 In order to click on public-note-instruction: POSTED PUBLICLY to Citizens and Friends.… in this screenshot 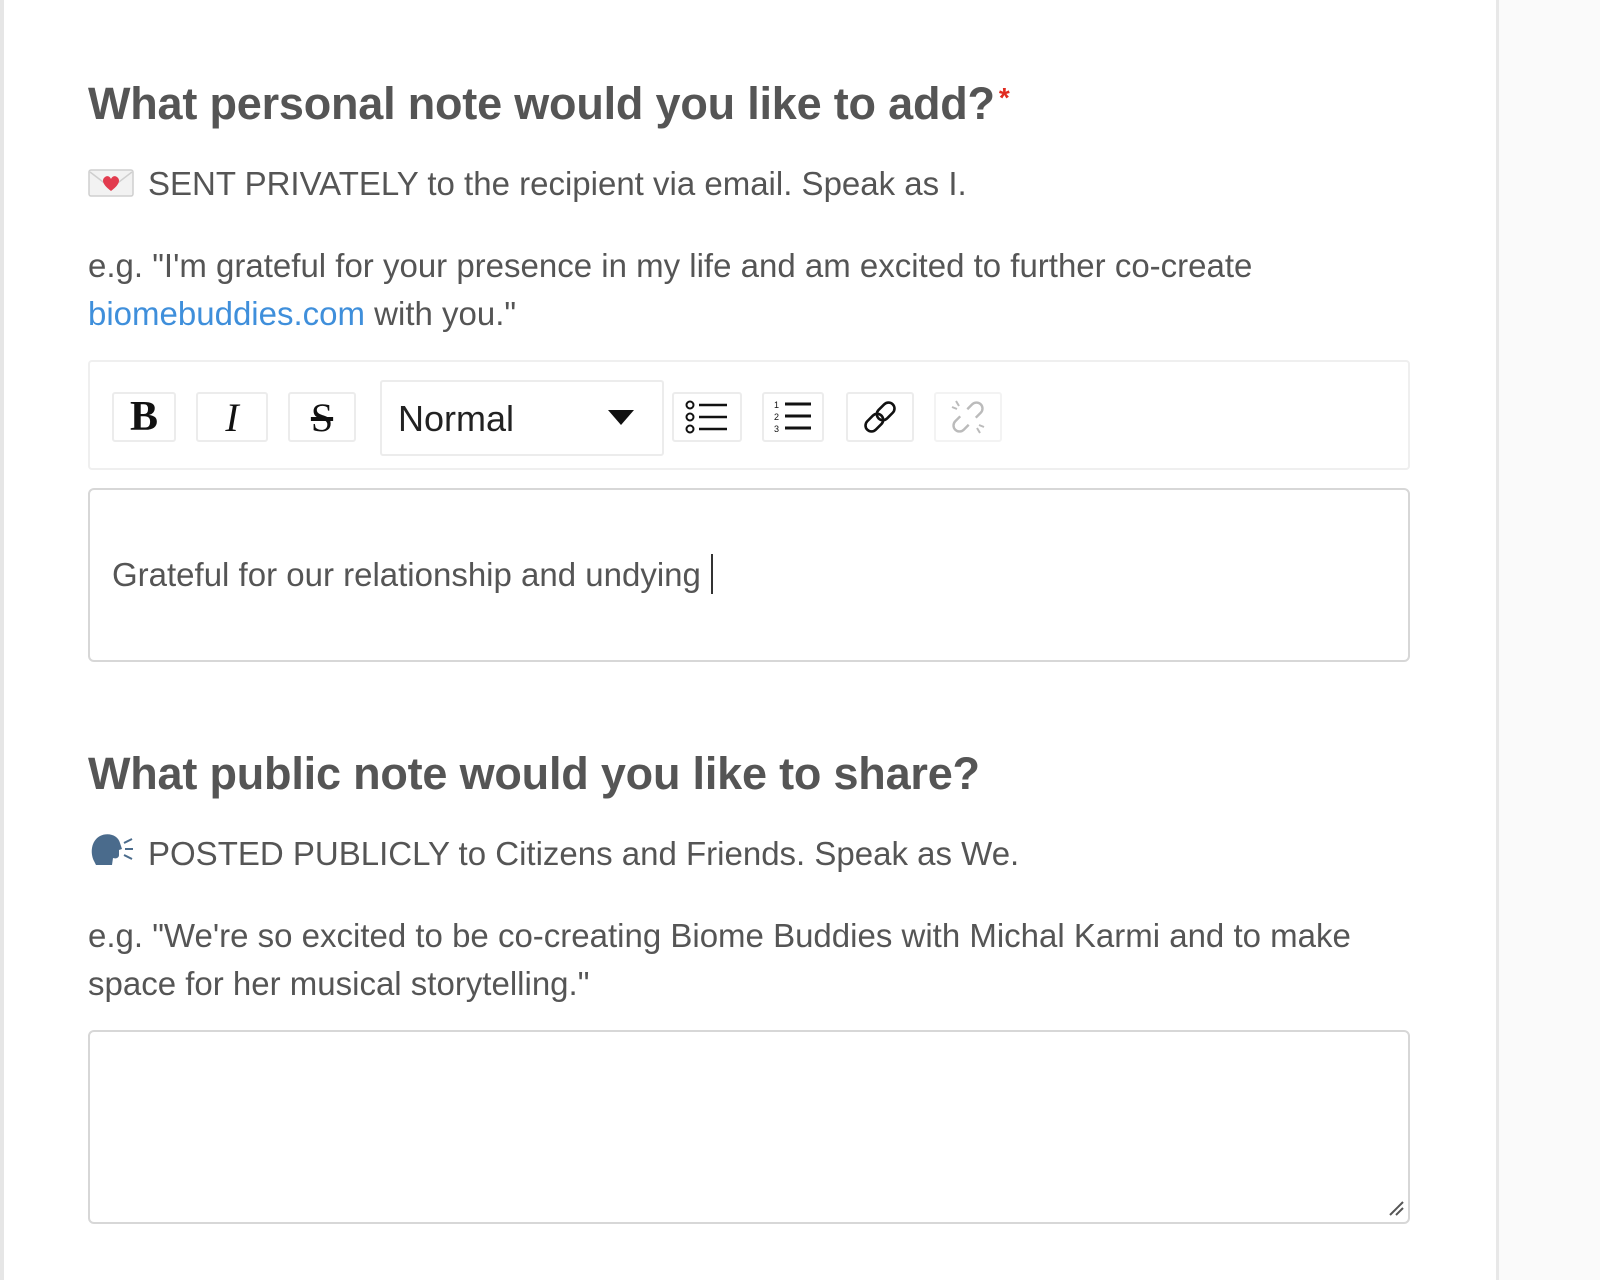, I will do `click(553, 854)`.